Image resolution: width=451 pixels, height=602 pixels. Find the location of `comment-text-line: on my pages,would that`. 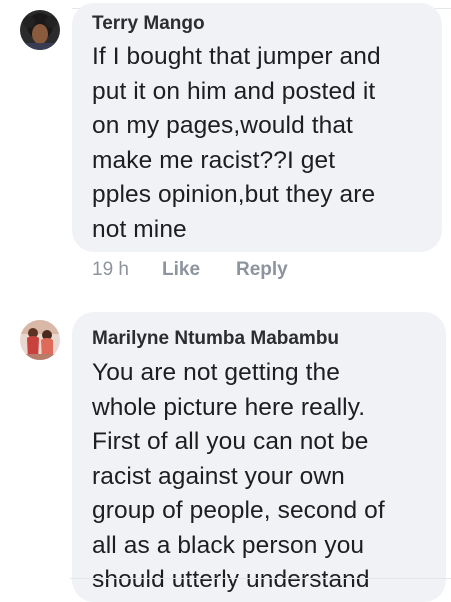

comment-text-line: on my pages,would that is located at coordinates (222, 125).